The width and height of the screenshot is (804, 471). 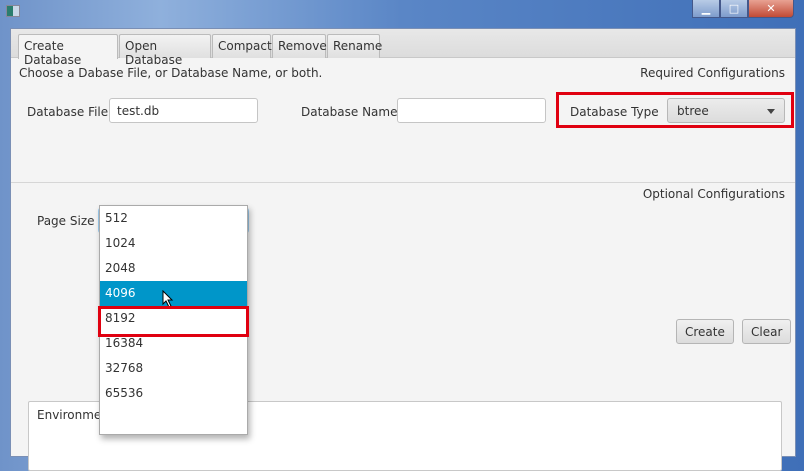 What do you see at coordinates (242, 46) in the screenshot?
I see `tab-compact: Compact` at bounding box center [242, 46].